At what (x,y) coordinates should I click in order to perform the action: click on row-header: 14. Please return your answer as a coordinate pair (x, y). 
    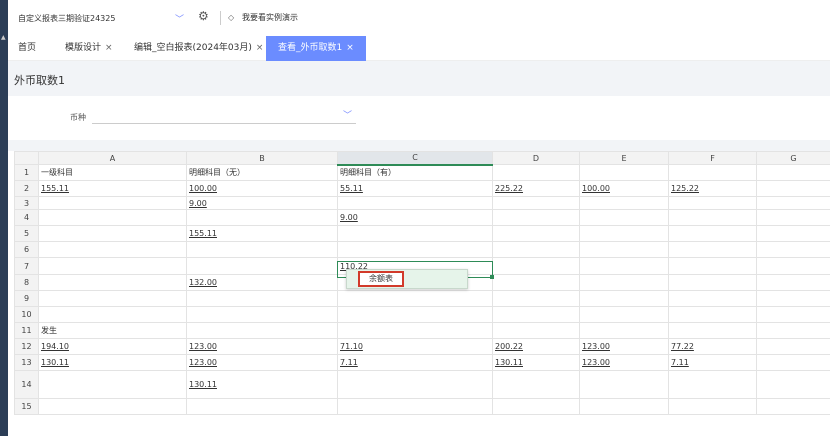
    Looking at the image, I should click on (26, 384).